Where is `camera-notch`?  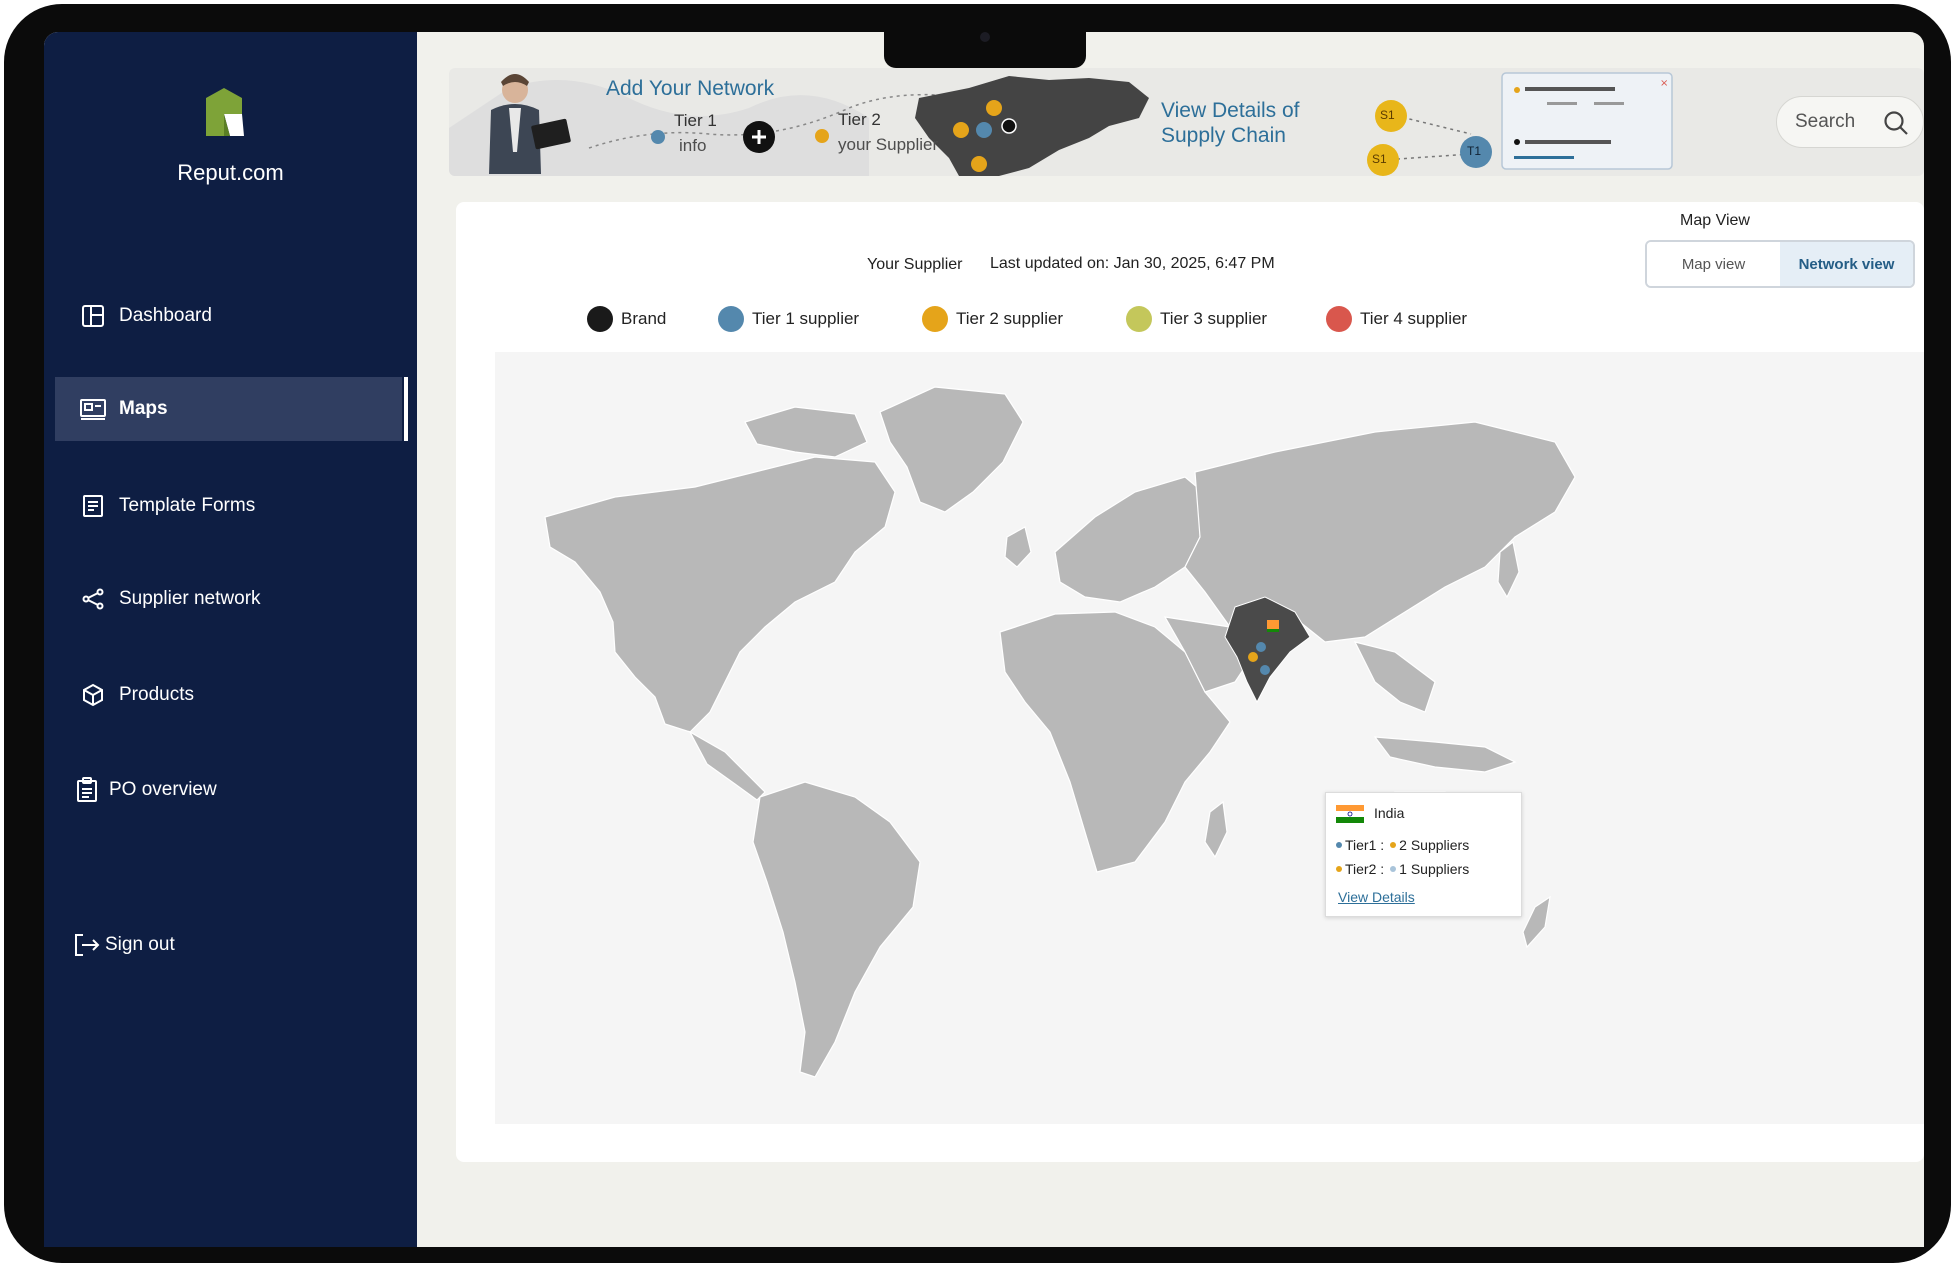 camera-notch is located at coordinates (985, 45).